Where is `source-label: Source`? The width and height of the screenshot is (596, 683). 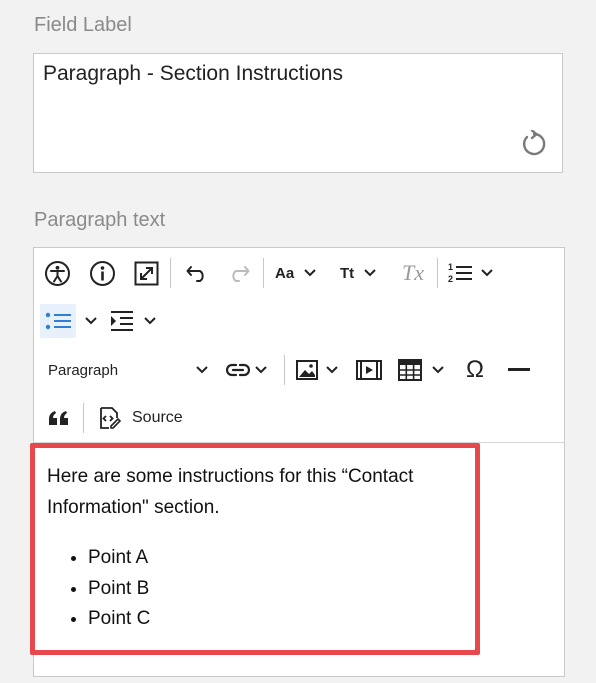 source-label: Source is located at coordinates (157, 417).